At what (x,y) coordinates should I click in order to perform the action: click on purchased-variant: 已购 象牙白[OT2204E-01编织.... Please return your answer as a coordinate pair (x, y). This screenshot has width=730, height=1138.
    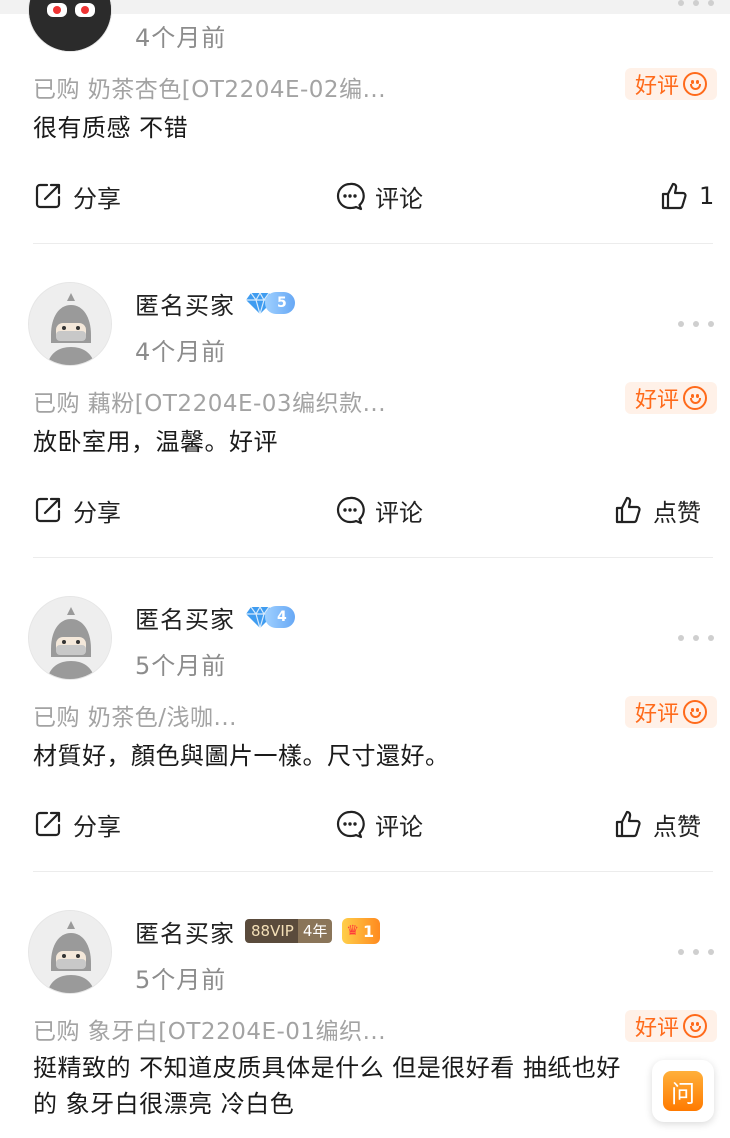
    Looking at the image, I should click on (210, 1032).